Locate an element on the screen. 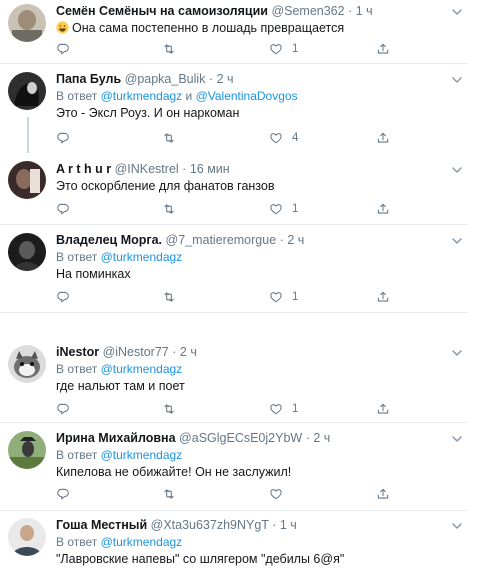 The image size is (478, 568). author-handle: @7_matieremorgue is located at coordinates (221, 240).